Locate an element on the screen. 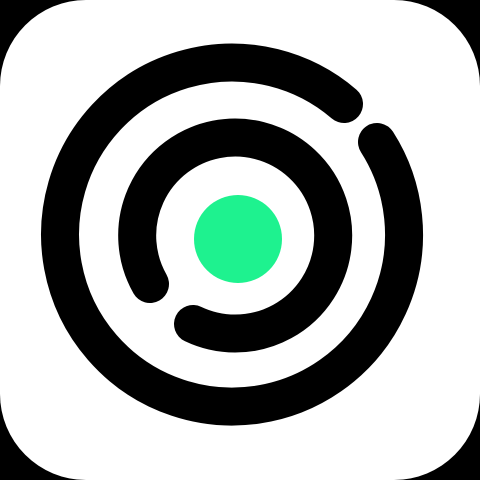 This screenshot has width=480, height=480. center-dot is located at coordinates (238, 239).